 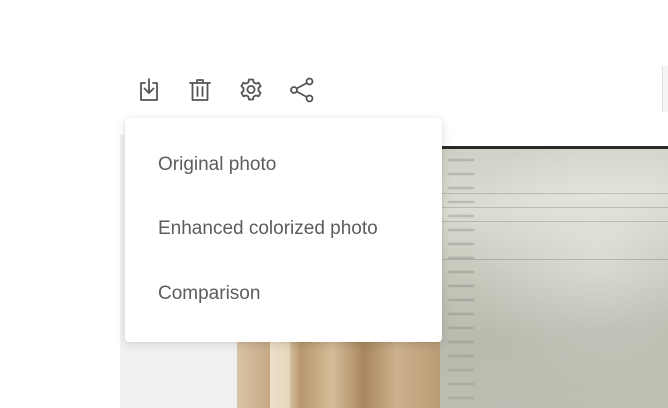 What do you see at coordinates (283, 165) in the screenshot?
I see `menu-item-original-photo: Original photo` at bounding box center [283, 165].